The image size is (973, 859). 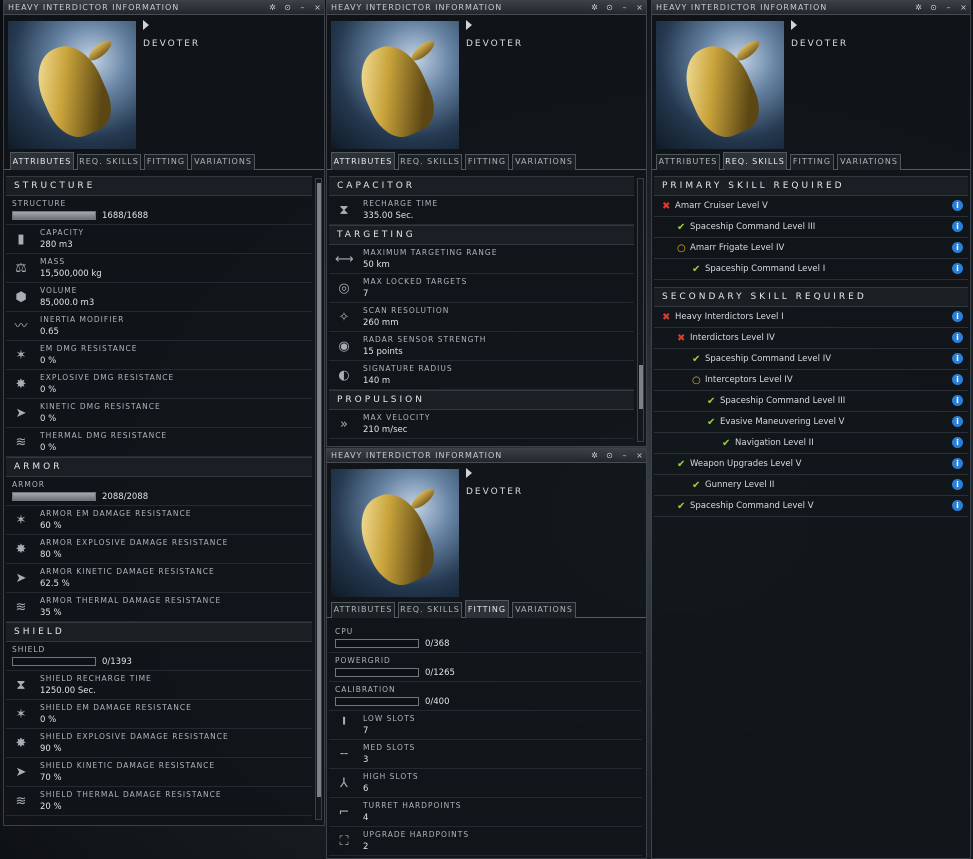 I want to click on attribute-label: ARMOR EM DAMAGE RESISTANCE, so click(x=116, y=513).